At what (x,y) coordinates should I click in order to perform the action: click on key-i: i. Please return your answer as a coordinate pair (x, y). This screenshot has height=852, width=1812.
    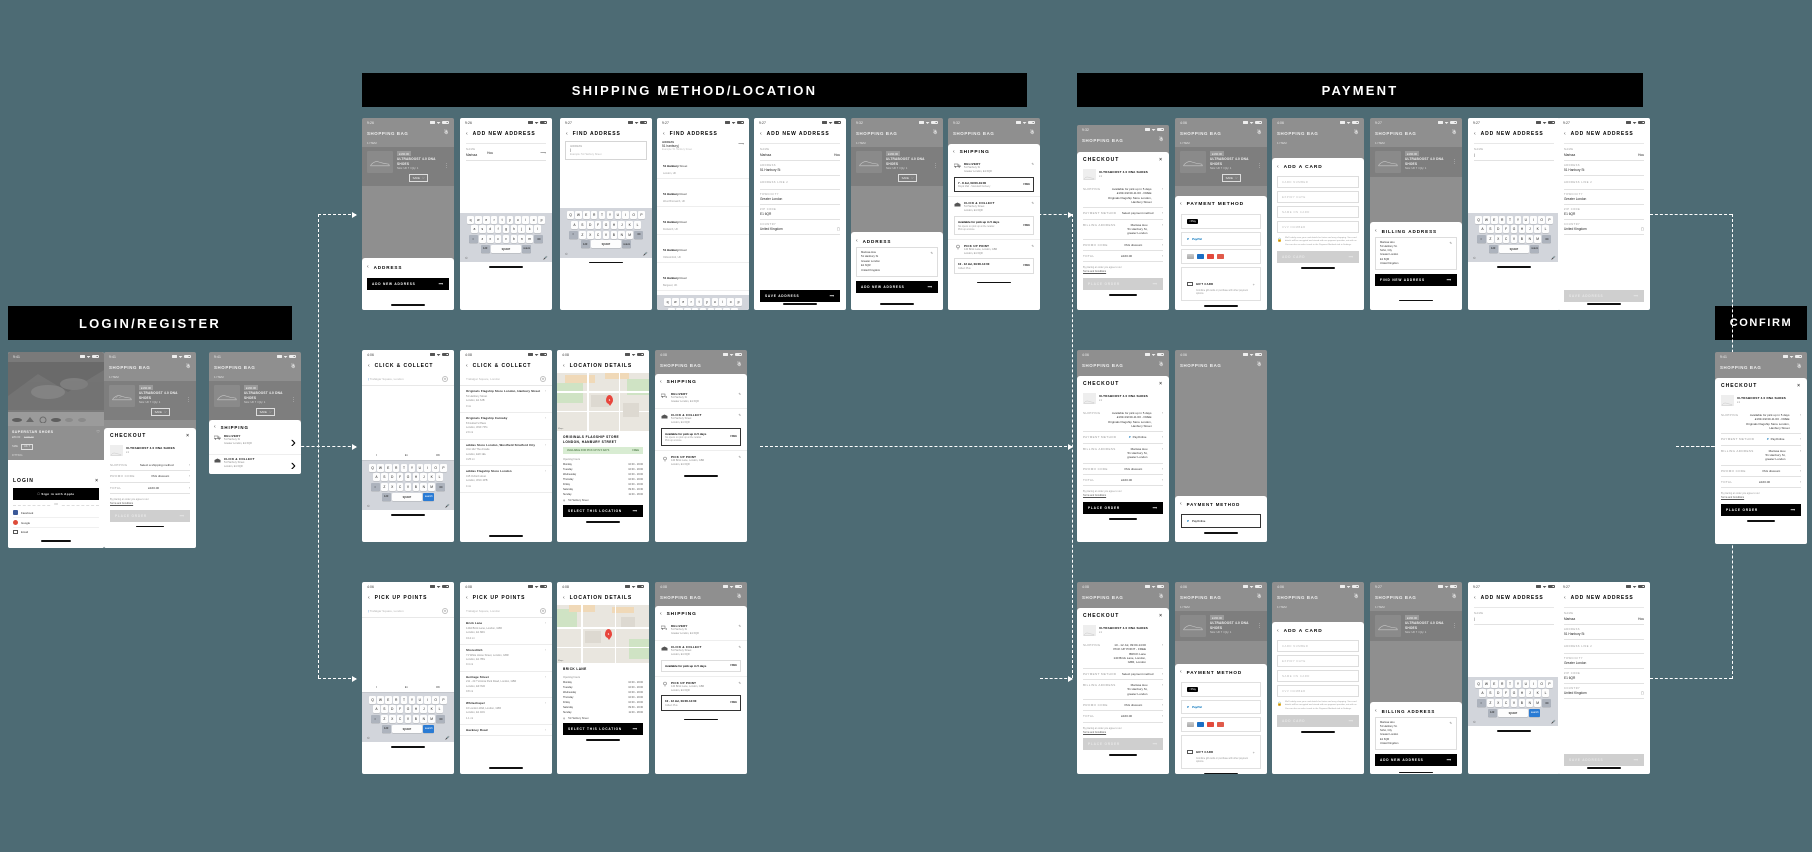
    Looking at the image, I should click on (526, 219).